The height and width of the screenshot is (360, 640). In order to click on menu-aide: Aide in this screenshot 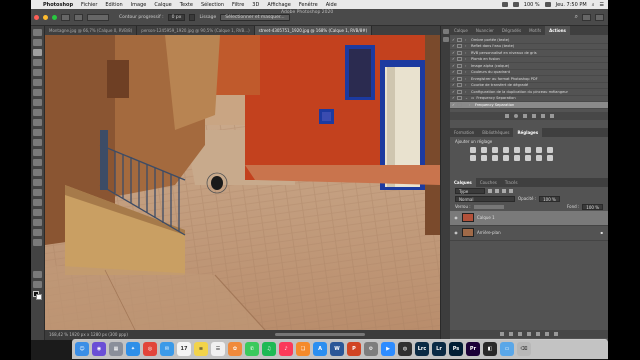, I will do `click(331, 5)`.